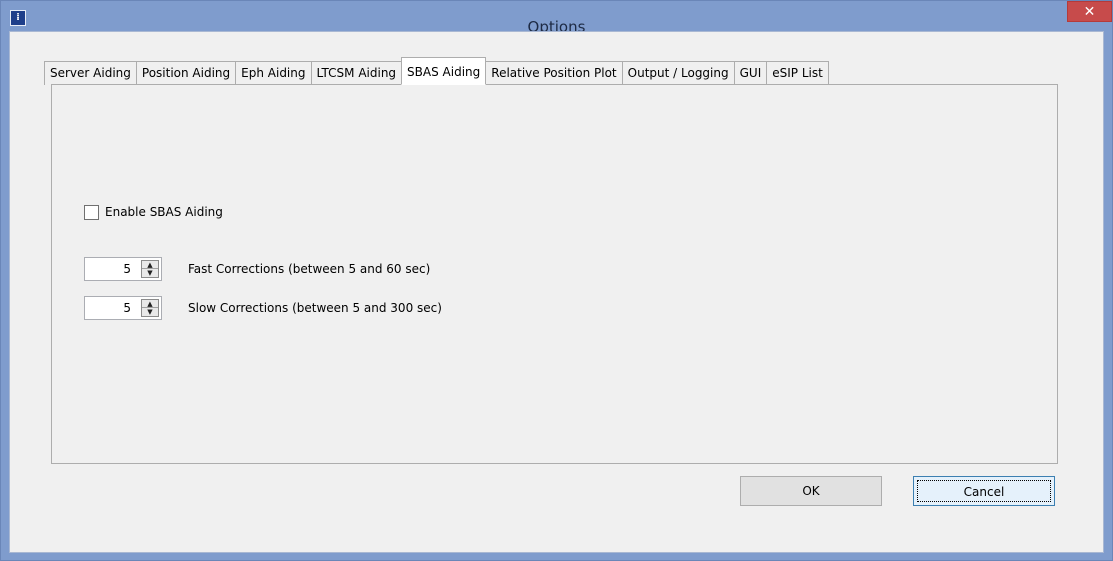 This screenshot has width=1113, height=561. I want to click on tab-esip-list: eSIP List, so click(797, 73).